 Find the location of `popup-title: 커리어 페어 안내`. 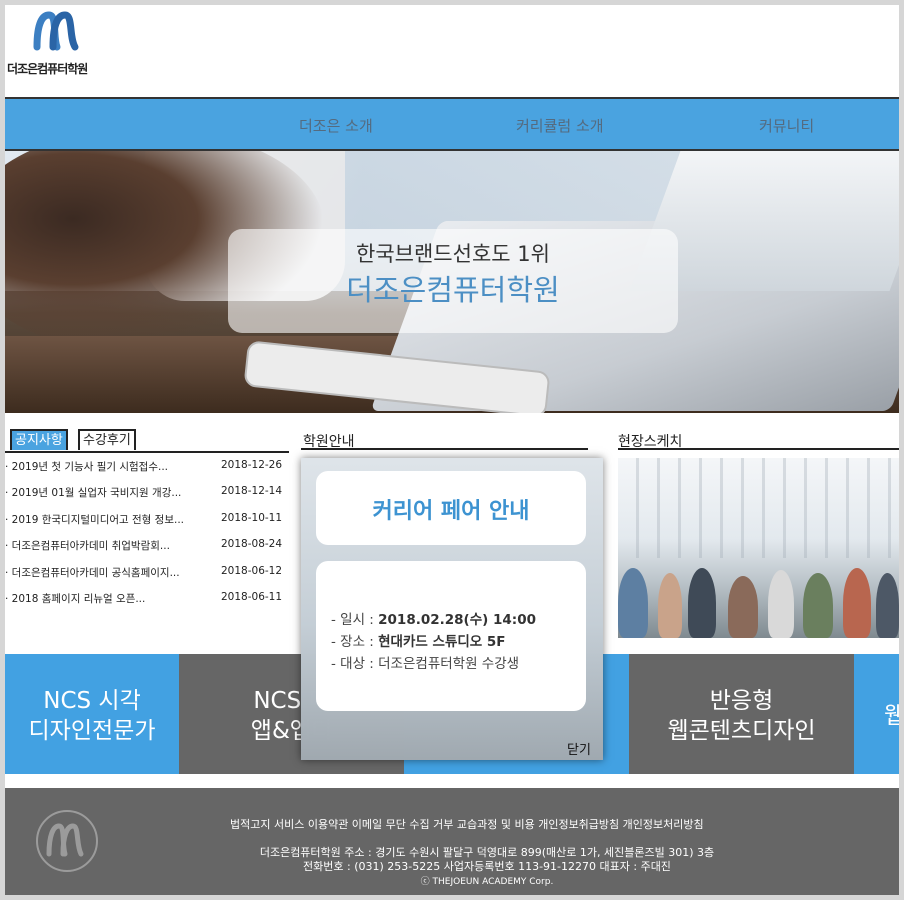

popup-title: 커리어 페어 안내 is located at coordinates (451, 511).